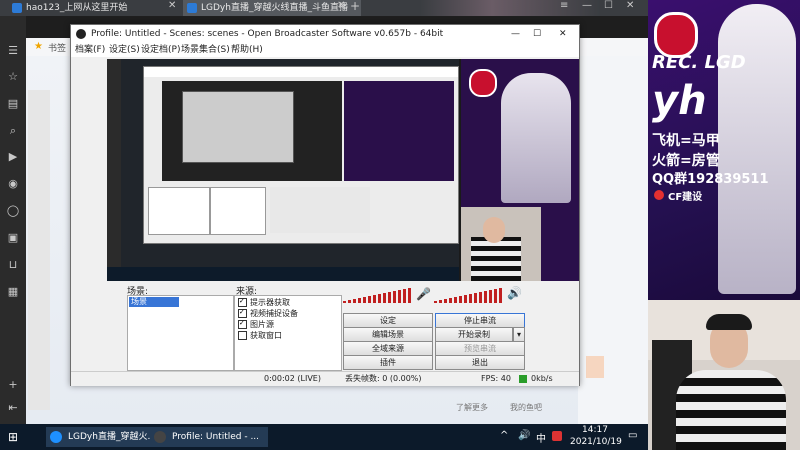 The width and height of the screenshot is (800, 450). Describe the element at coordinates (13, 131) in the screenshot. I see `search-icon: ⌕` at that location.